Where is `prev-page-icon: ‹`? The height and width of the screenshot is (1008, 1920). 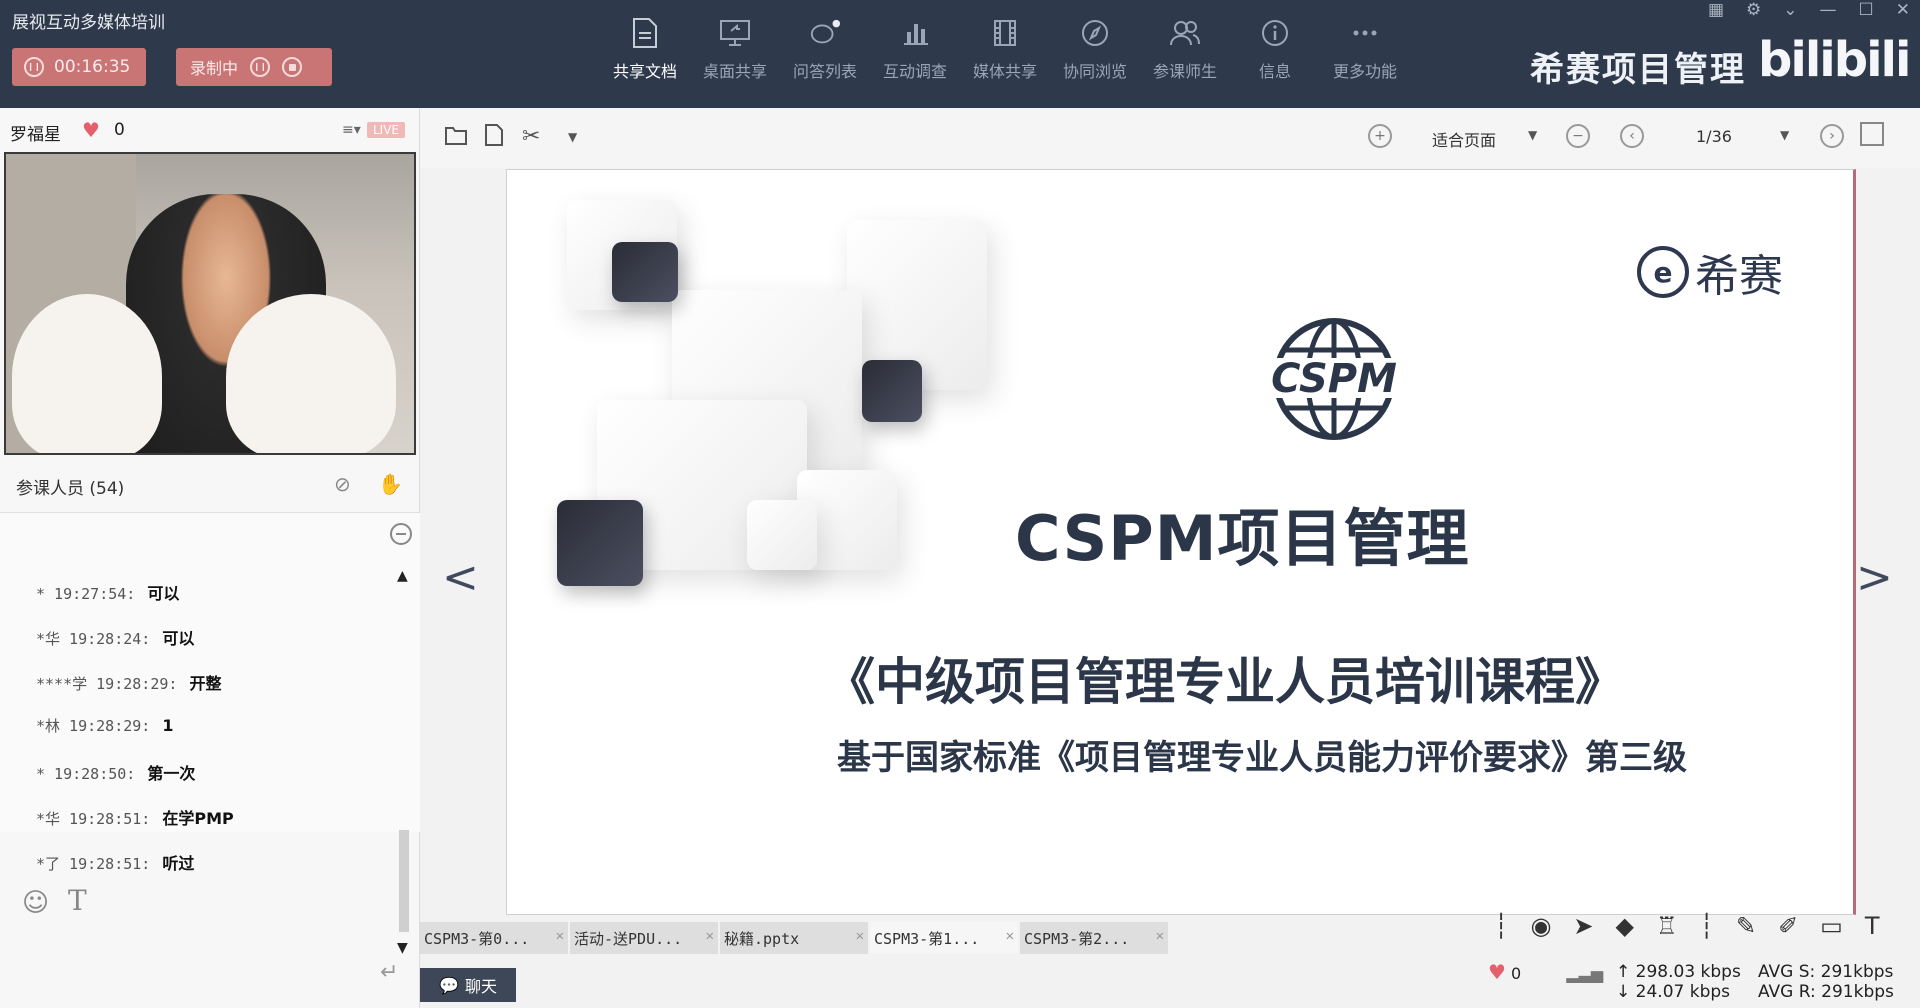 prev-page-icon: ‹ is located at coordinates (1632, 136).